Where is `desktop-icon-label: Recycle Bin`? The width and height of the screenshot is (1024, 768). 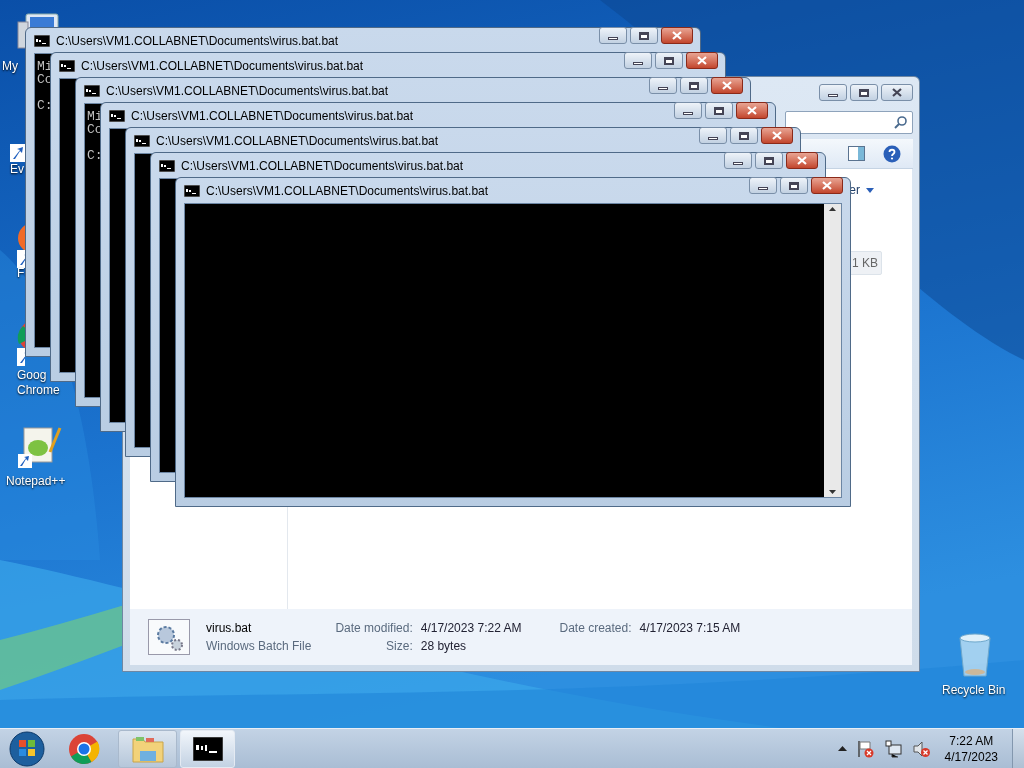
desktop-icon-label: Recycle Bin is located at coordinates (974, 690).